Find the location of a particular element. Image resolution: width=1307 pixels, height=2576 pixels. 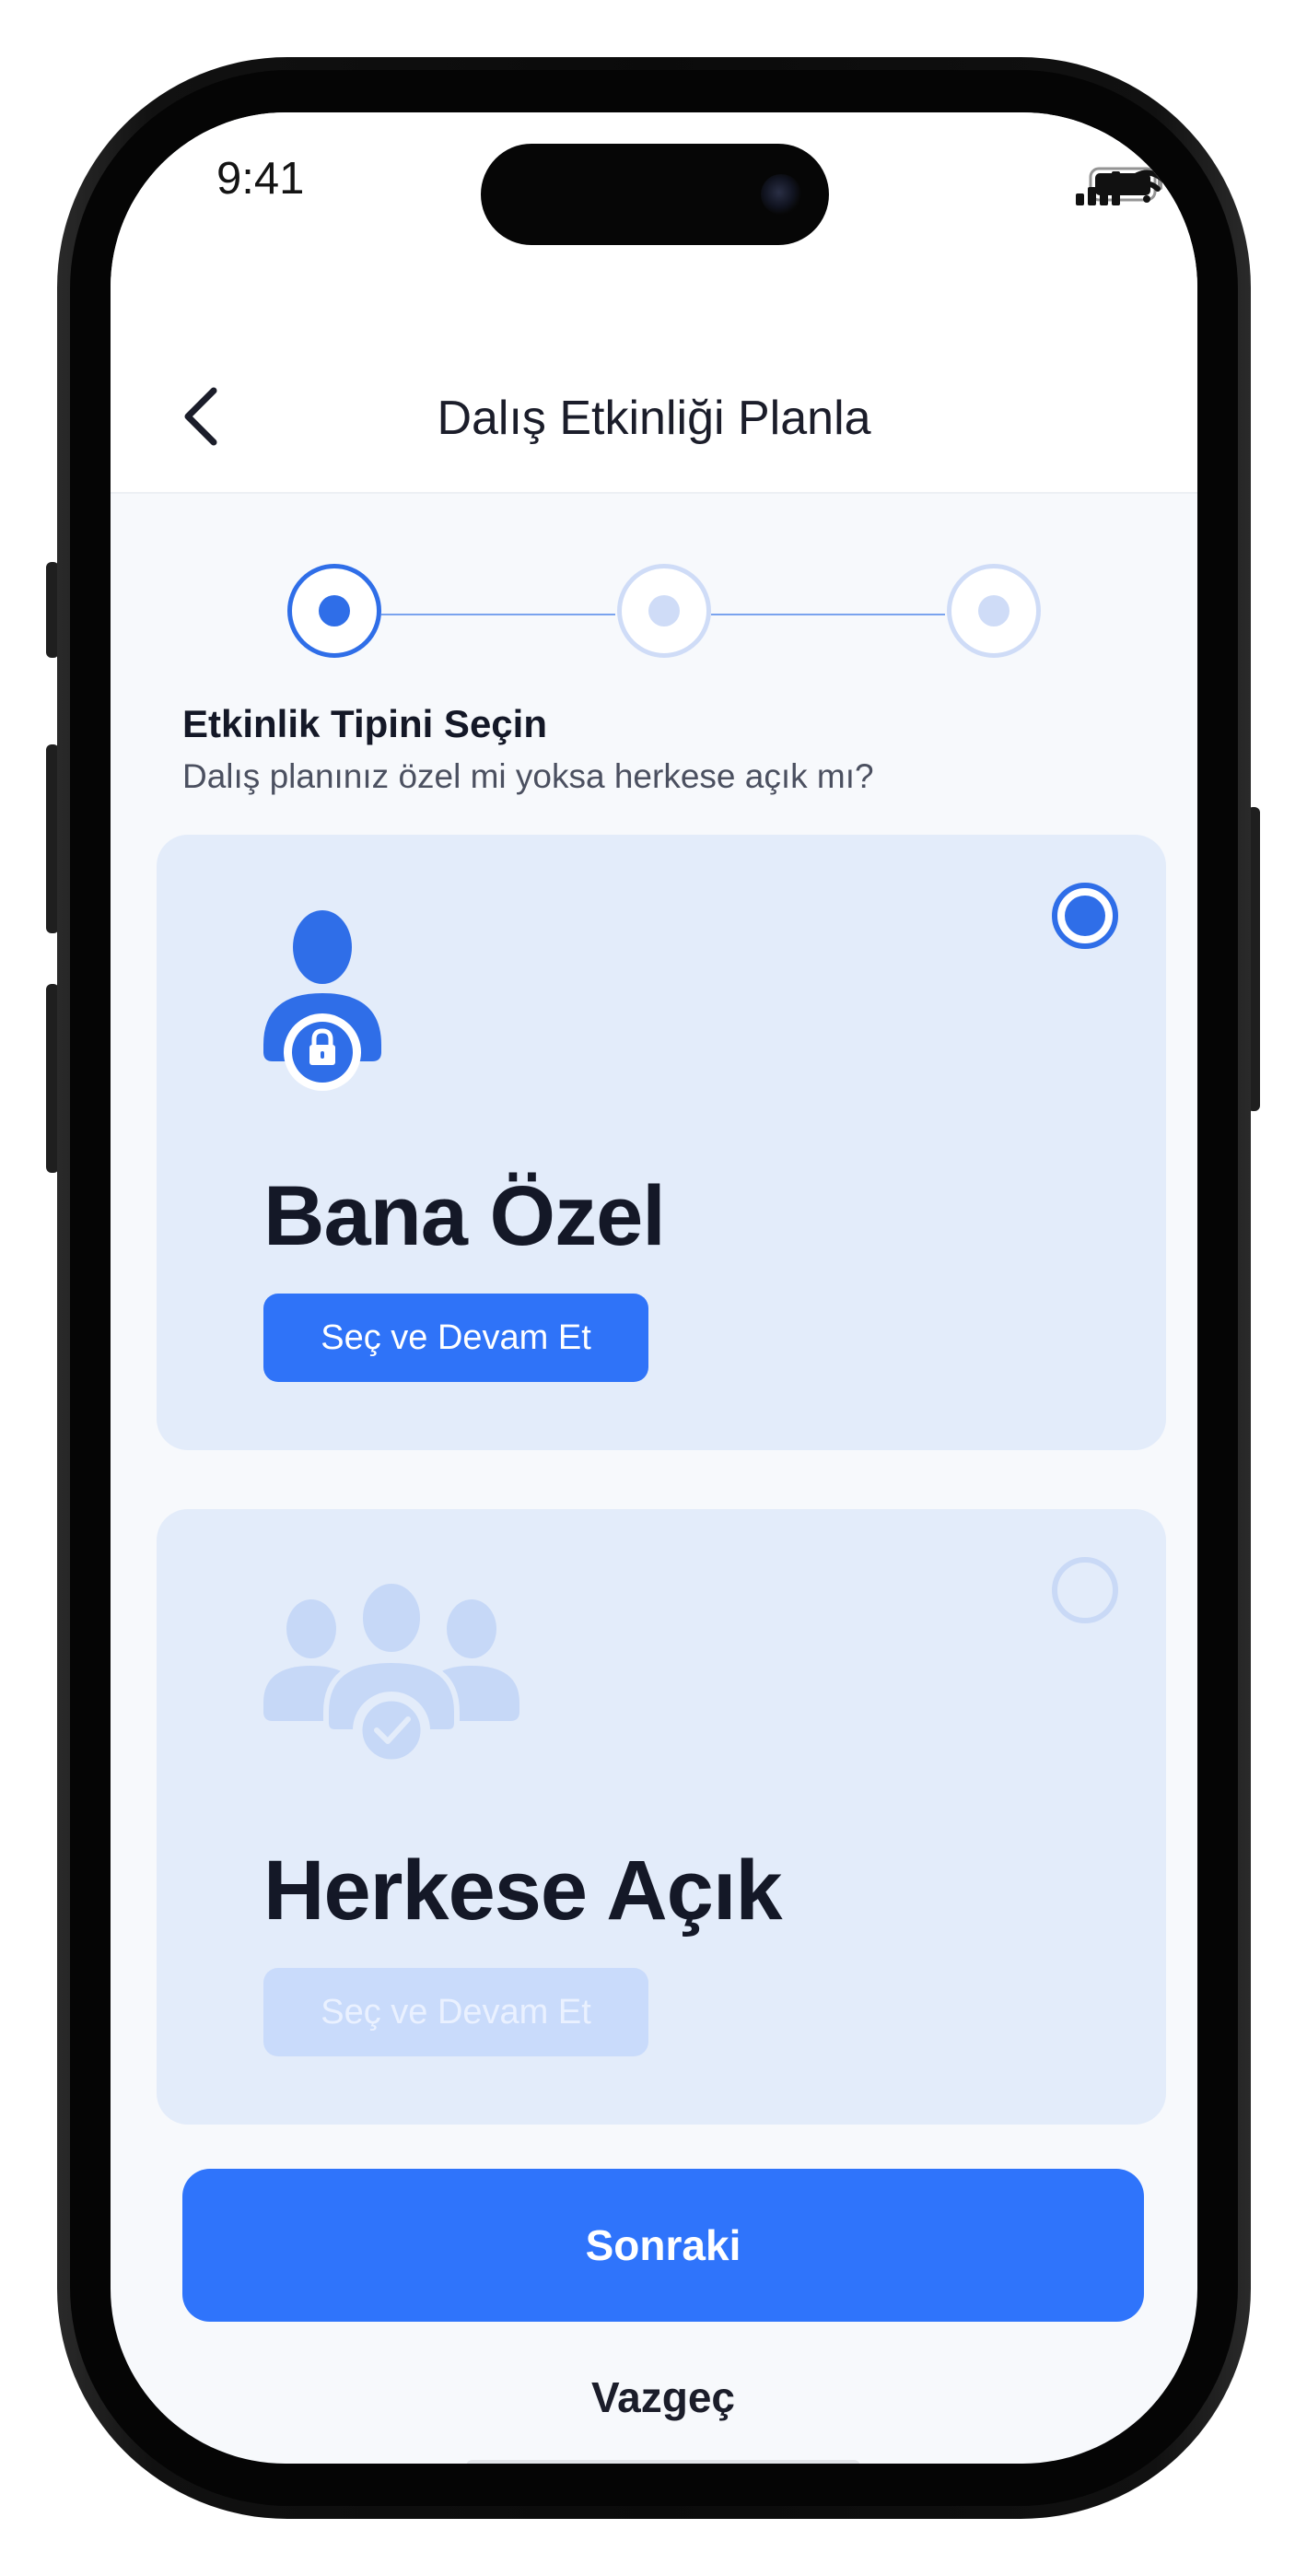

back-button is located at coordinates (203, 416).